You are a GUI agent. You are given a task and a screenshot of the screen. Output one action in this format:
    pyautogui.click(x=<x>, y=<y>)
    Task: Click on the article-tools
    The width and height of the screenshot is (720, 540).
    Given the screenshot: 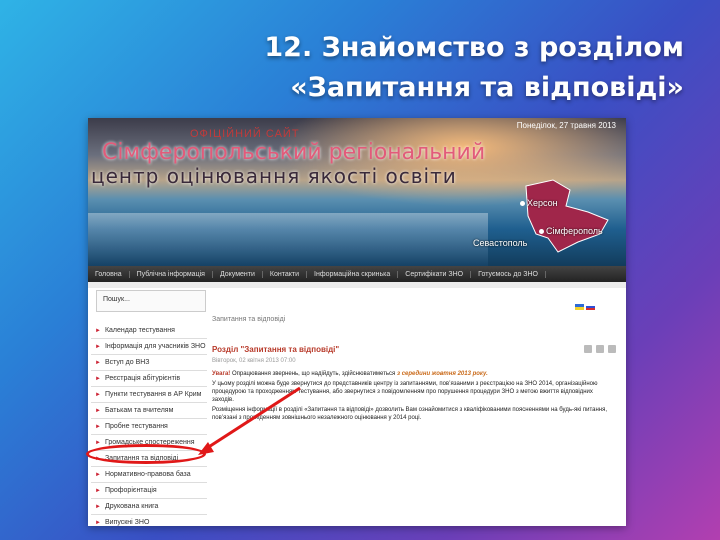 What is the action you would take?
    pyautogui.click(x=600, y=349)
    